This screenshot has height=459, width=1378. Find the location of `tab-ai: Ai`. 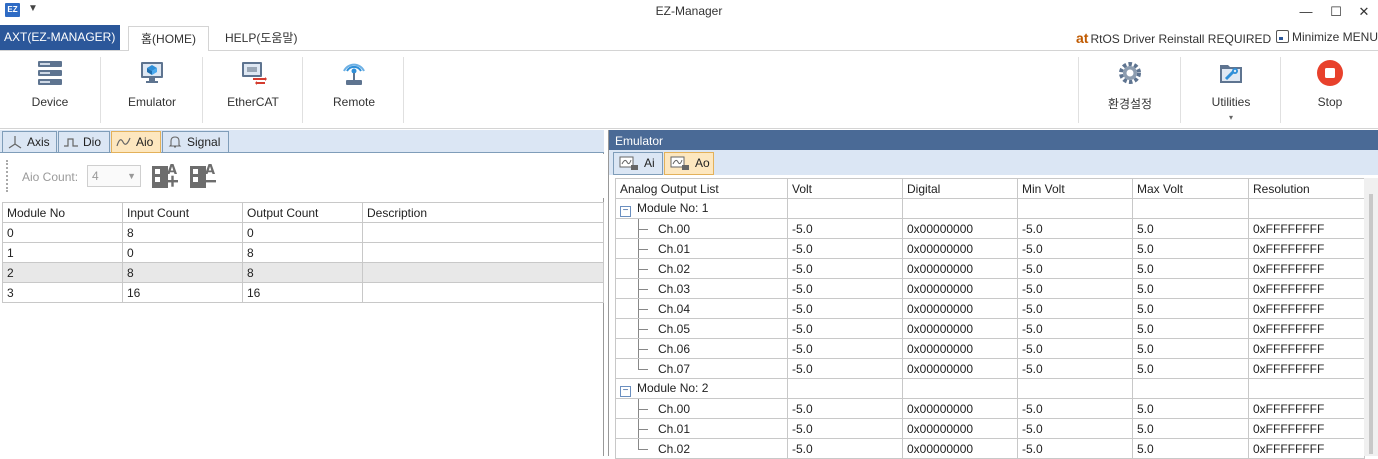

tab-ai: Ai is located at coordinates (638, 163).